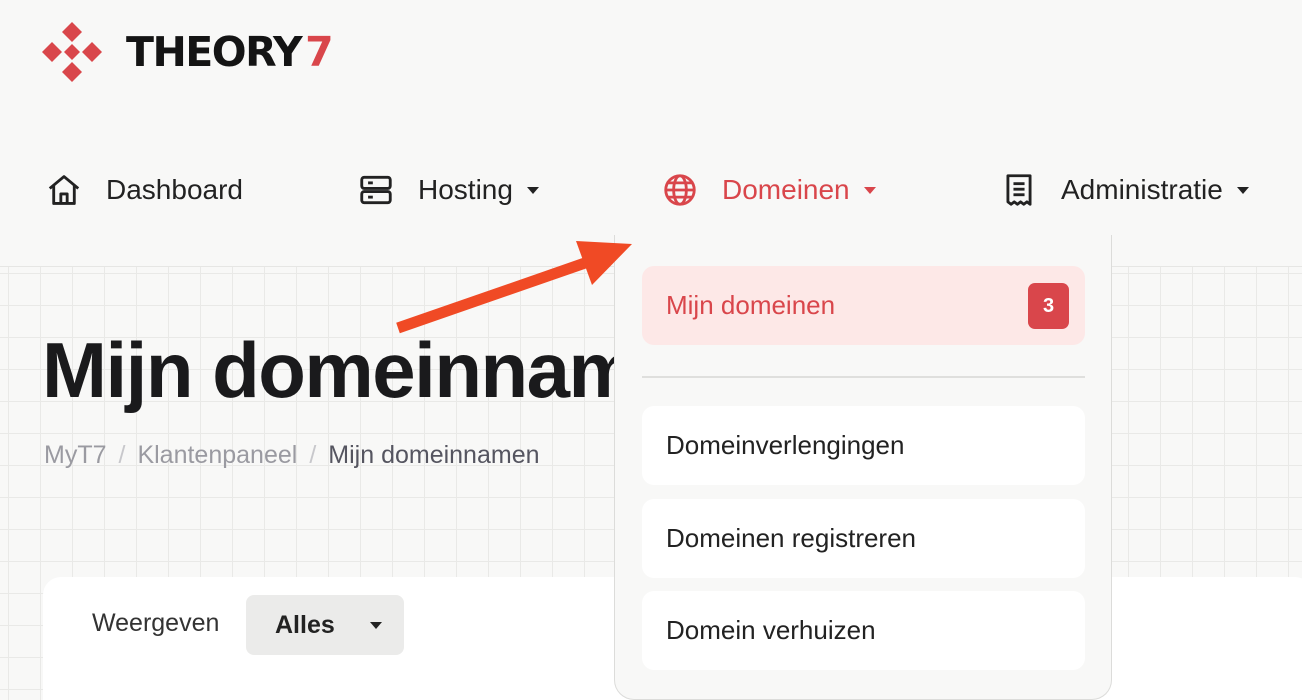  I want to click on breadcrumb: MyT7 / Klantenpaneel / Mijn domeinnamen, so click(292, 455).